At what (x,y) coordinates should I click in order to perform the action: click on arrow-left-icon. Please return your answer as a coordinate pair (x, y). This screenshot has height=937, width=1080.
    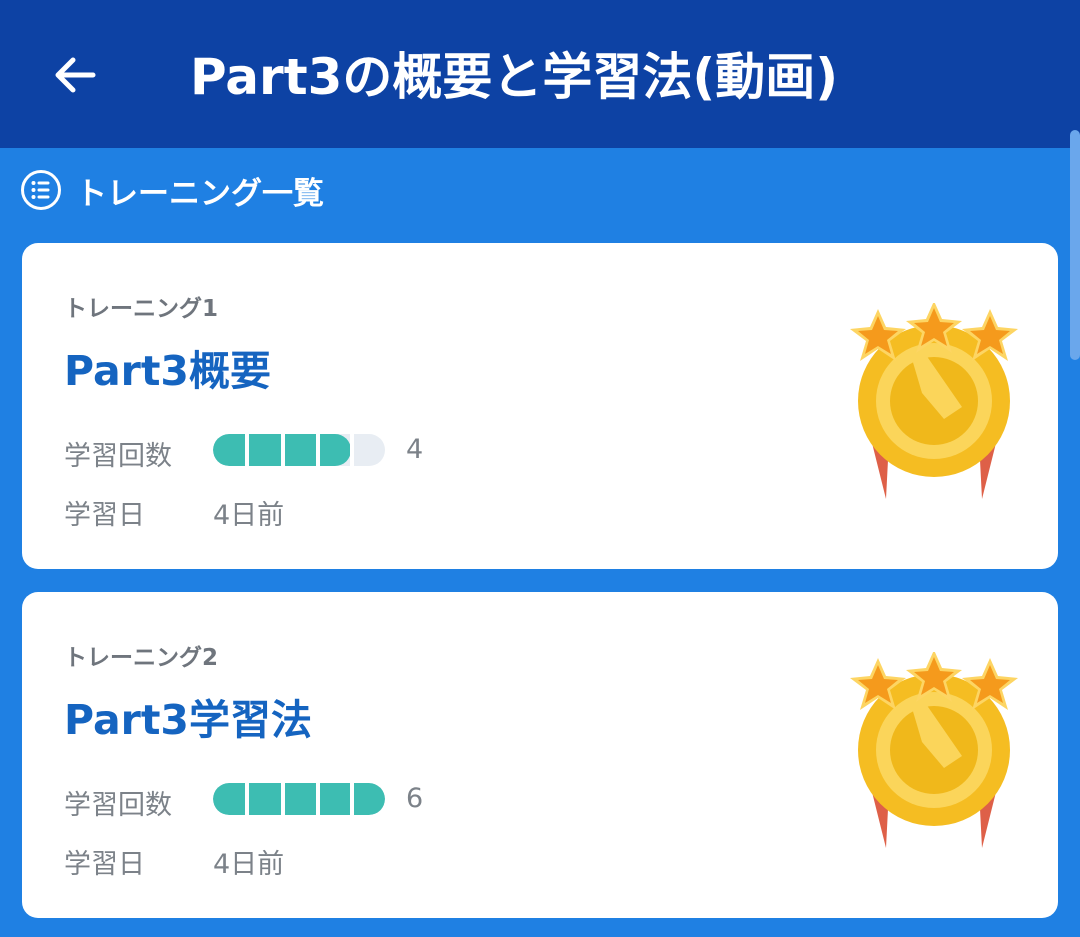
    Looking at the image, I should click on (75, 75).